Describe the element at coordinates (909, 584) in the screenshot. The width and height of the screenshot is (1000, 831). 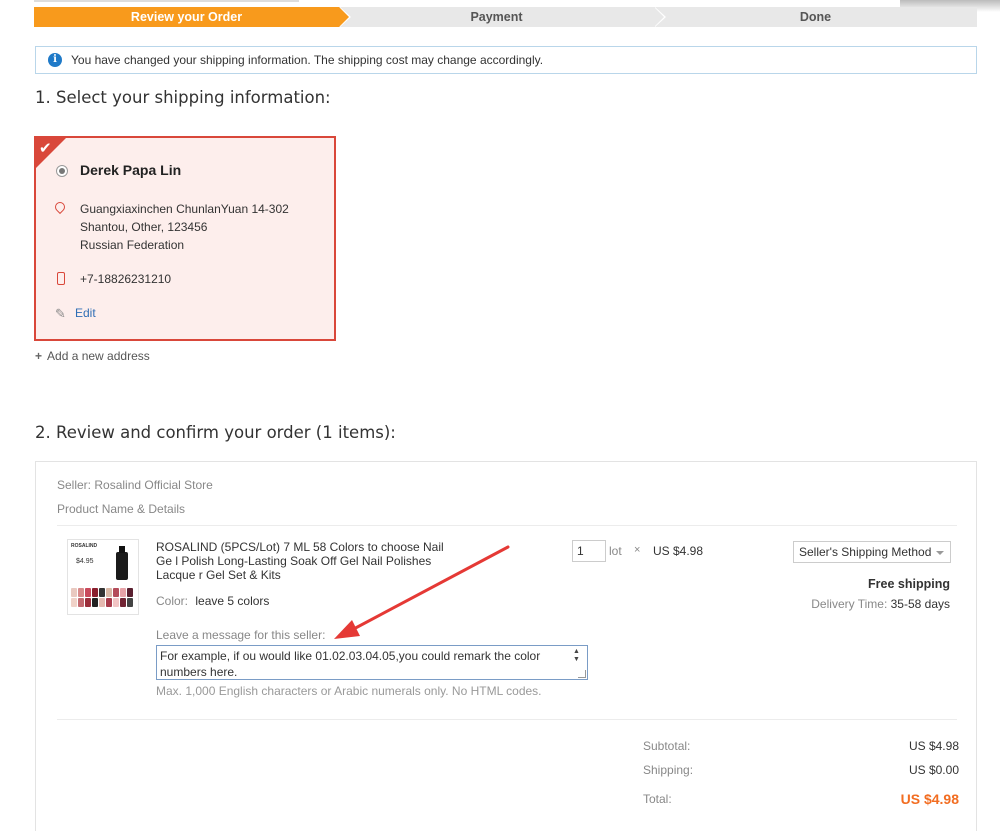
I see `shipping-cost: Free shipping` at that location.